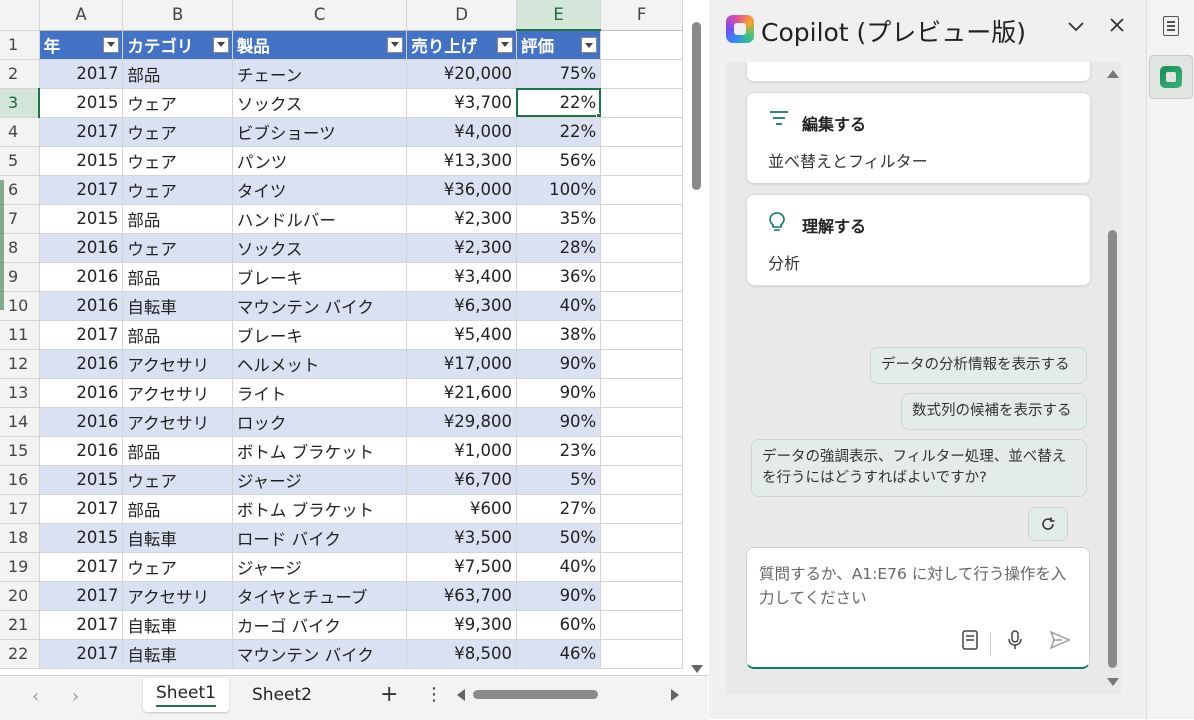 This screenshot has width=1194, height=720. I want to click on cell-rating: 56%, so click(559, 161).